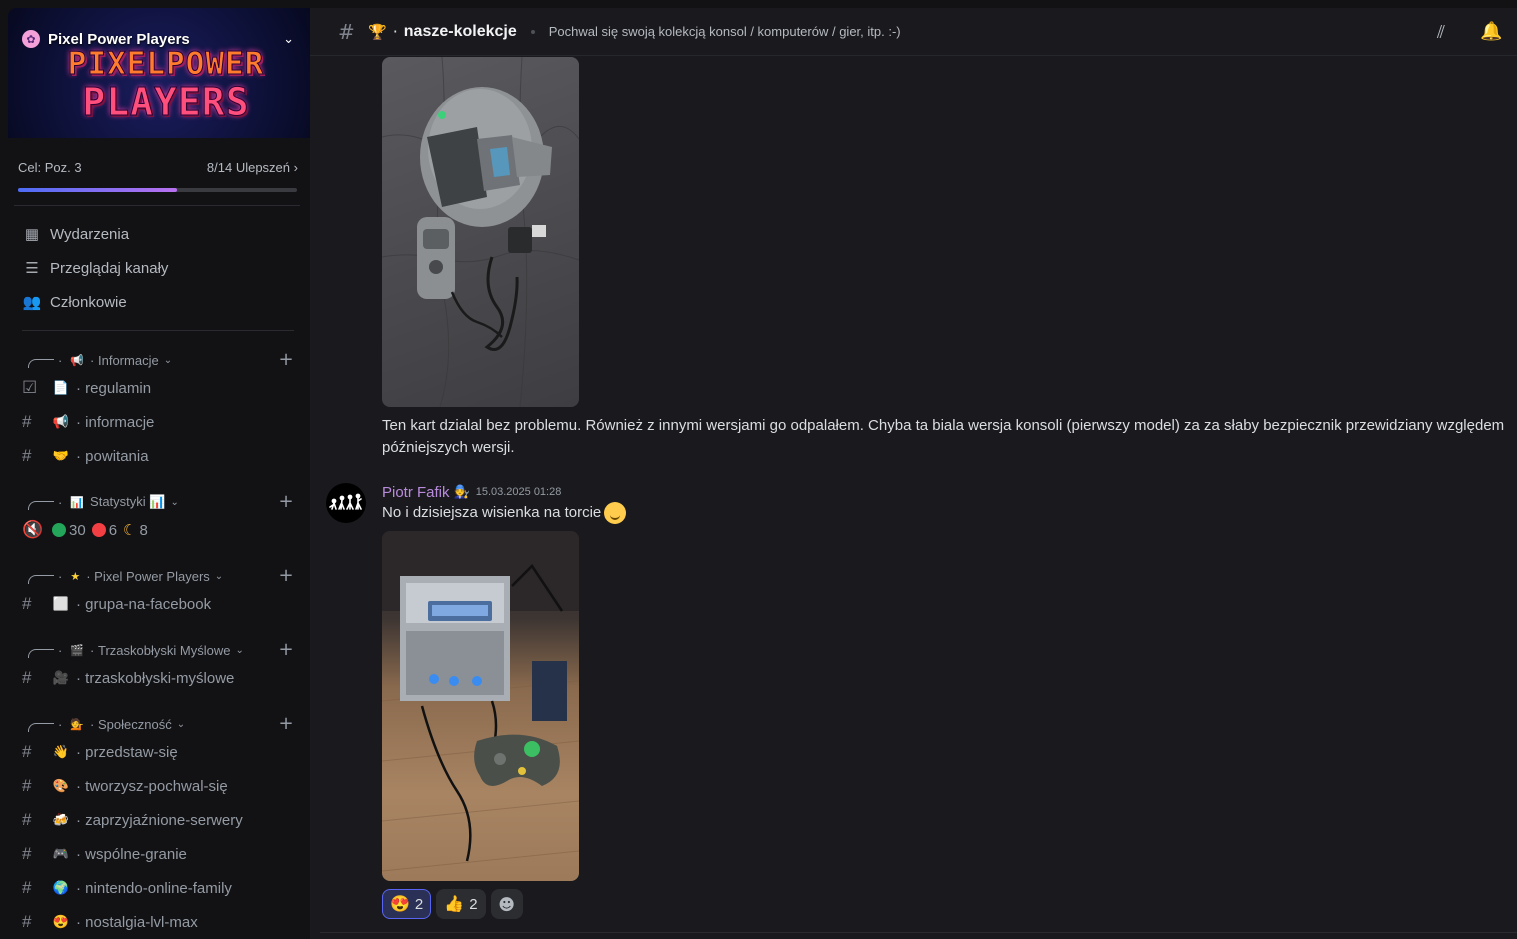 The image size is (1517, 939). Describe the element at coordinates (75, 234) in the screenshot. I see `nav-events: ▦ Wydarzenia` at that location.